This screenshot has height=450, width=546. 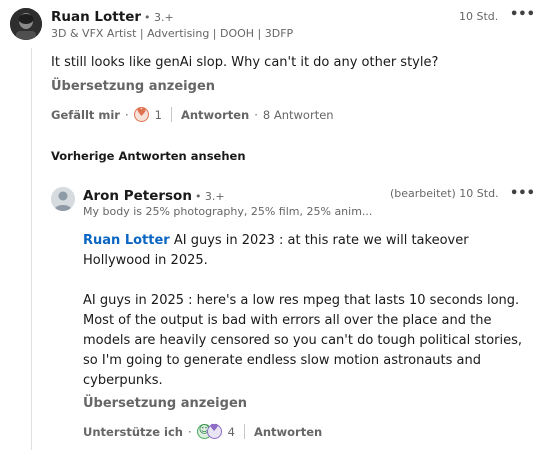 What do you see at coordinates (202, 431) in the screenshot?
I see `reply-actions: Unterstütze ich · 4 Antworten` at bounding box center [202, 431].